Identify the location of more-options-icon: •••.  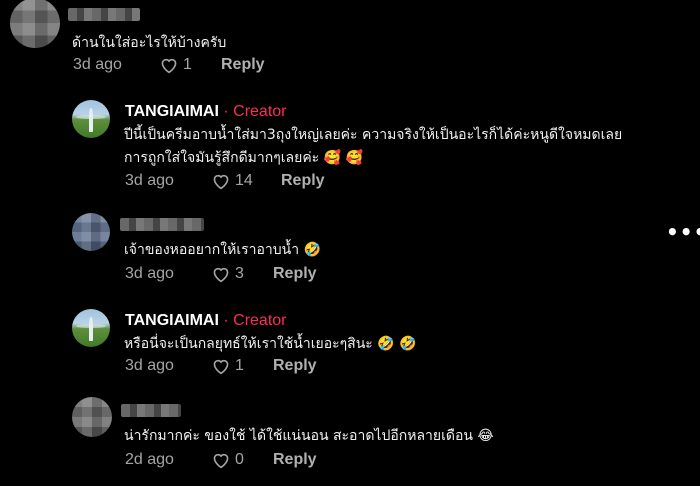
(683, 232).